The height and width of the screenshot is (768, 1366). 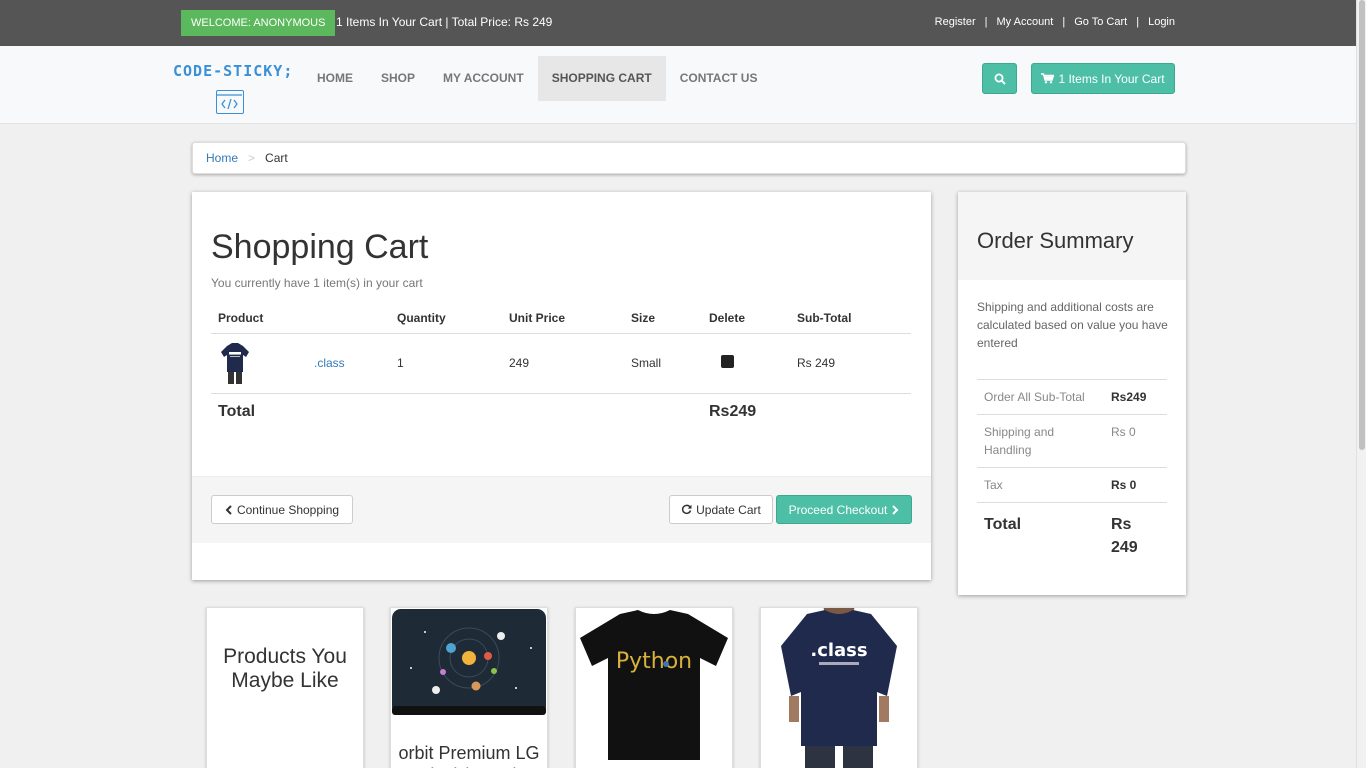 What do you see at coordinates (233, 71) in the screenshot?
I see `logo-text: CODE-STICKY;` at bounding box center [233, 71].